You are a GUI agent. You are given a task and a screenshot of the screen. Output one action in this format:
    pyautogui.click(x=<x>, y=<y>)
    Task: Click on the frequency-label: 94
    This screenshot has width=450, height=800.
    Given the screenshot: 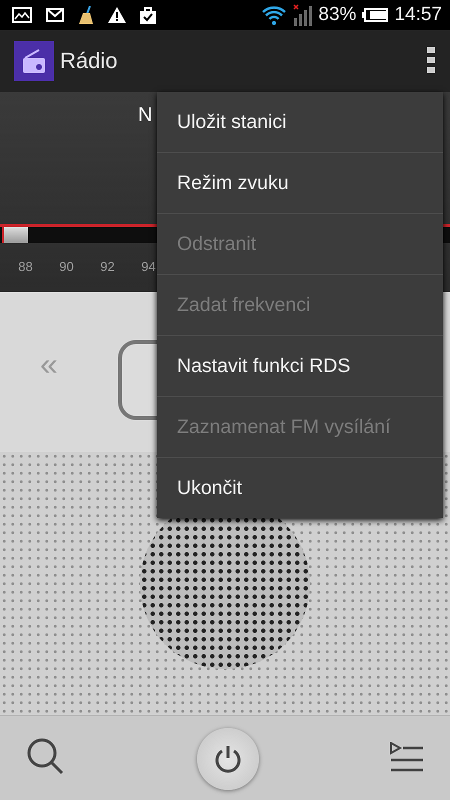 What is the action you would take?
    pyautogui.click(x=148, y=266)
    